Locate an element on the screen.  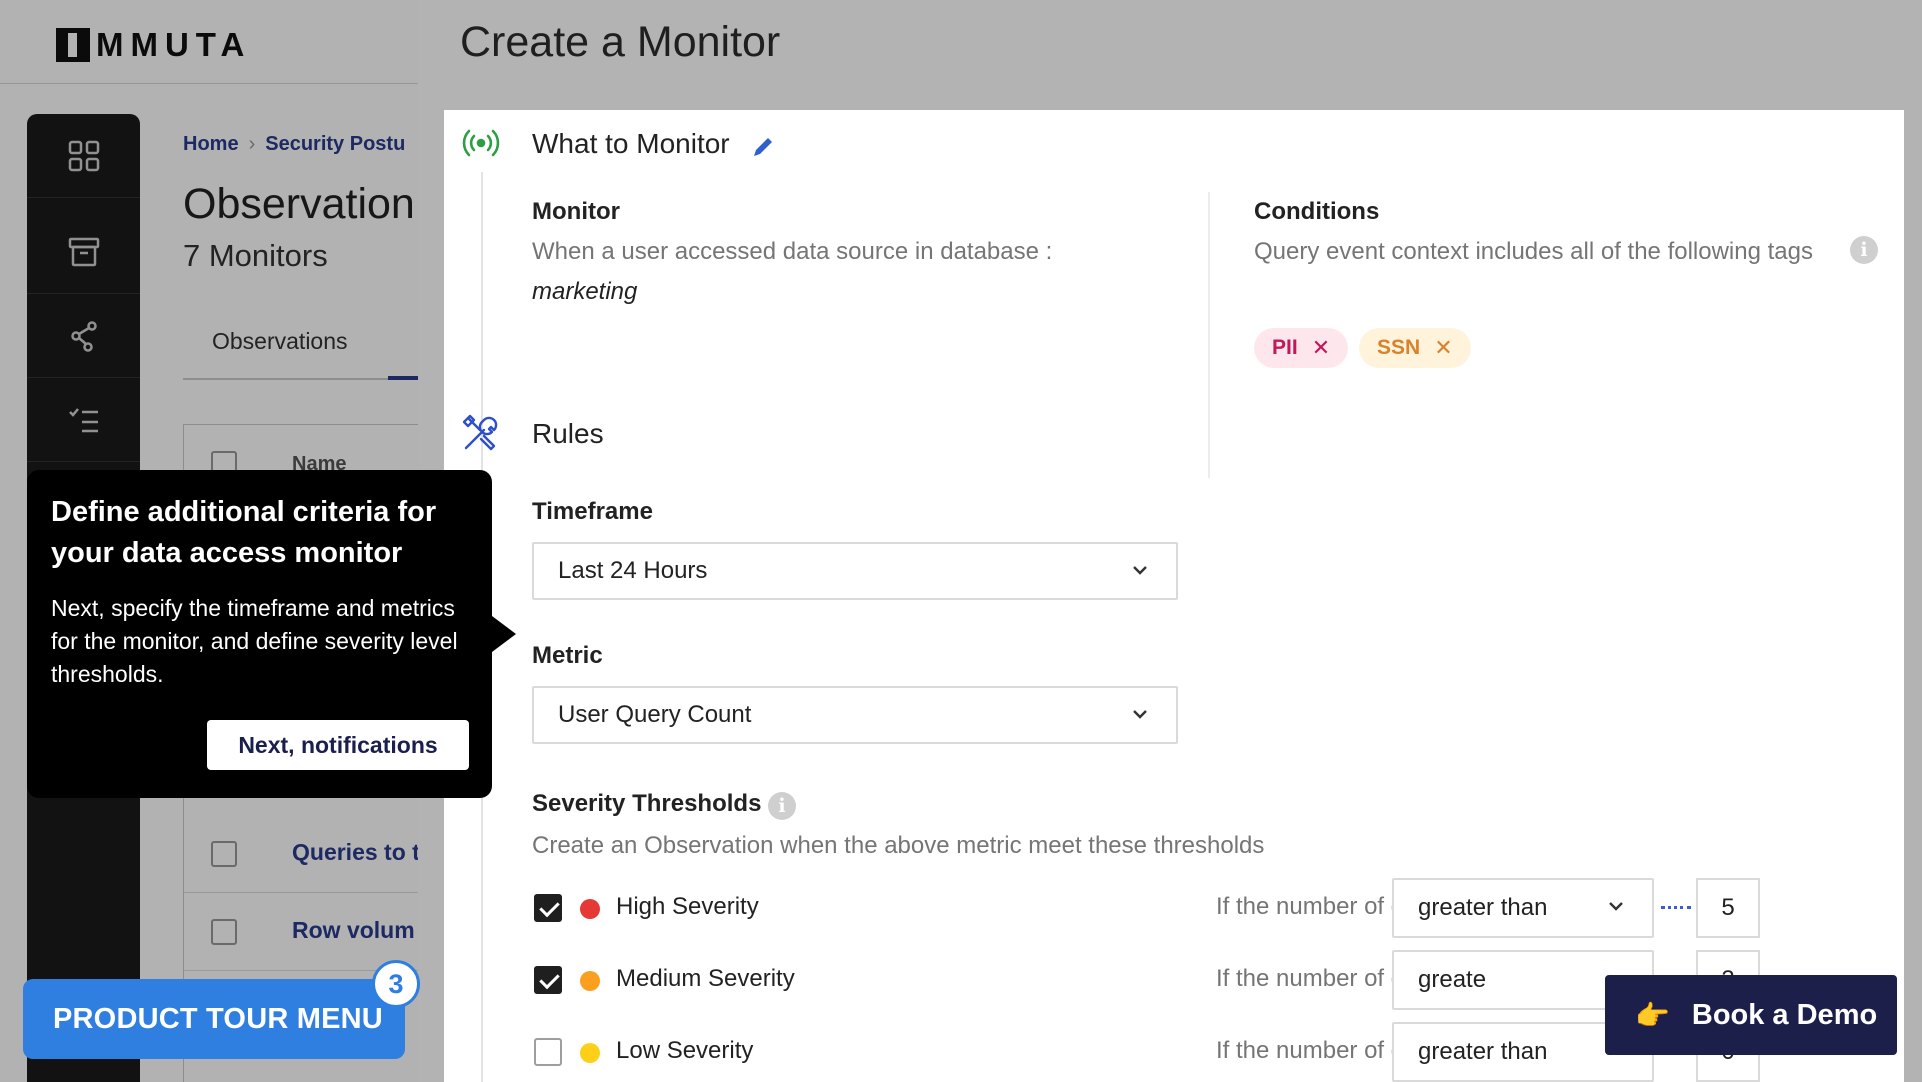
tag-label: SSN is located at coordinates (1399, 347).